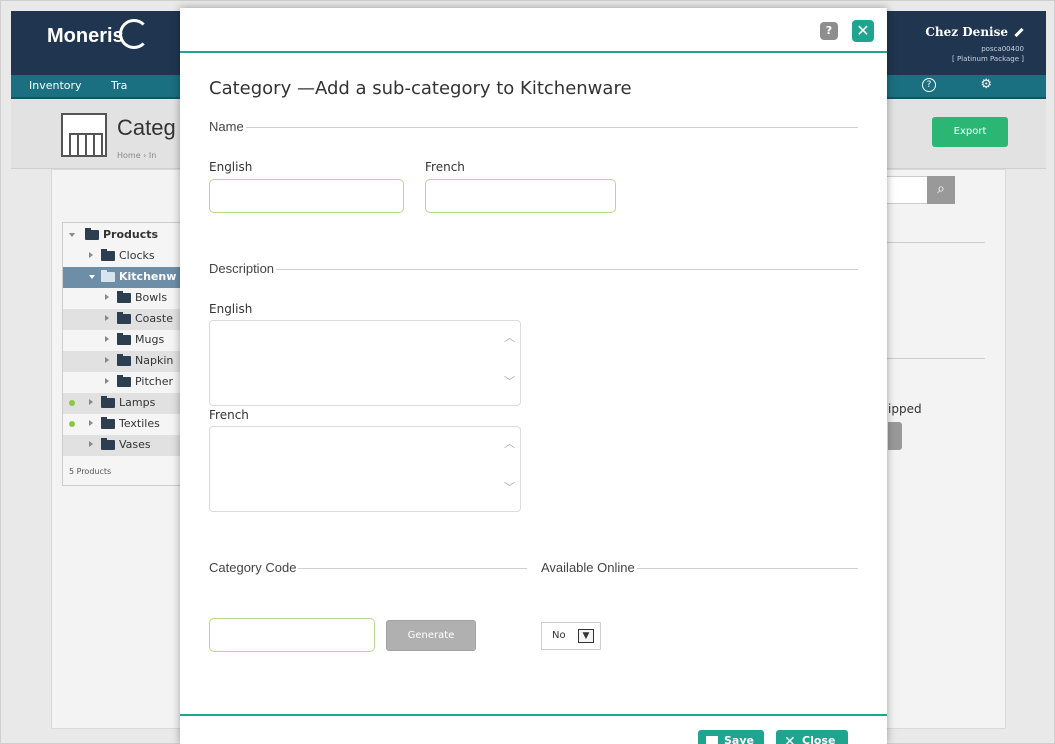 Image resolution: width=1055 pixels, height=744 pixels. I want to click on moneris-logo-swirl-icon, so click(134, 34).